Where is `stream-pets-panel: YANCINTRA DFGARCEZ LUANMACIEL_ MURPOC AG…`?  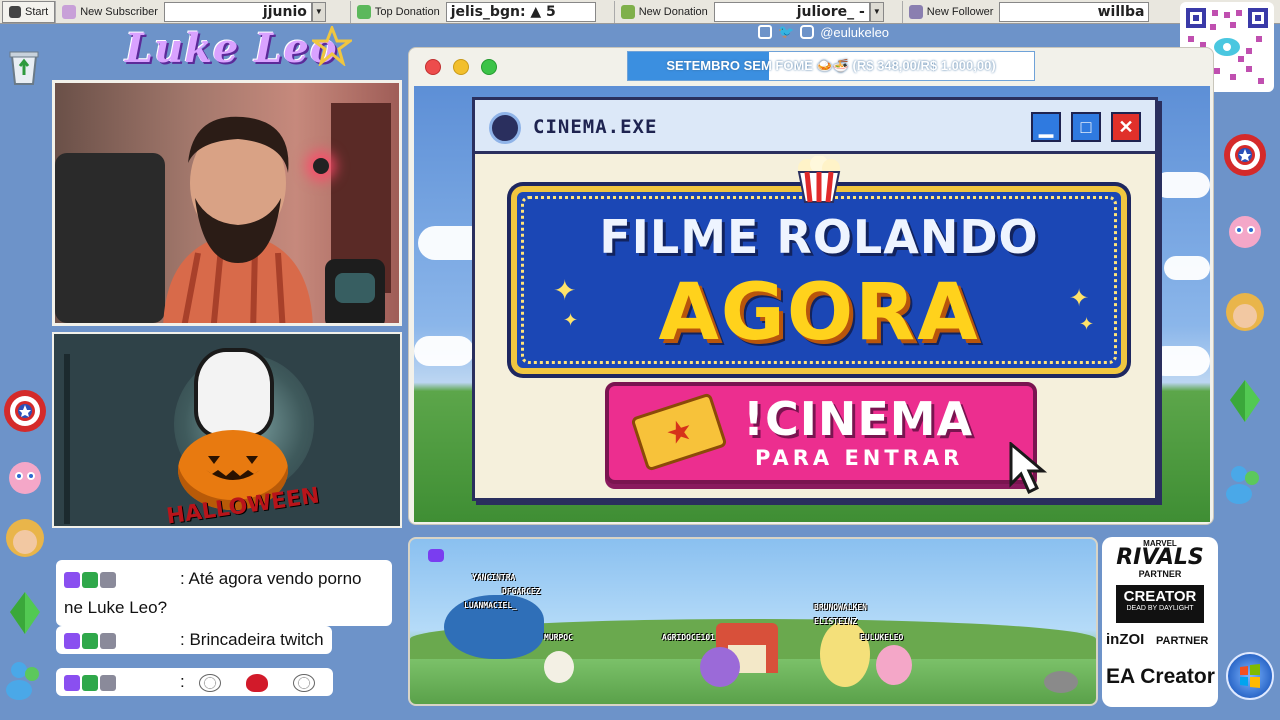
stream-pets-panel: YANCINTRA DFGARCEZ LUANMACIEL_ MURPOC AG… is located at coordinates (753, 621).